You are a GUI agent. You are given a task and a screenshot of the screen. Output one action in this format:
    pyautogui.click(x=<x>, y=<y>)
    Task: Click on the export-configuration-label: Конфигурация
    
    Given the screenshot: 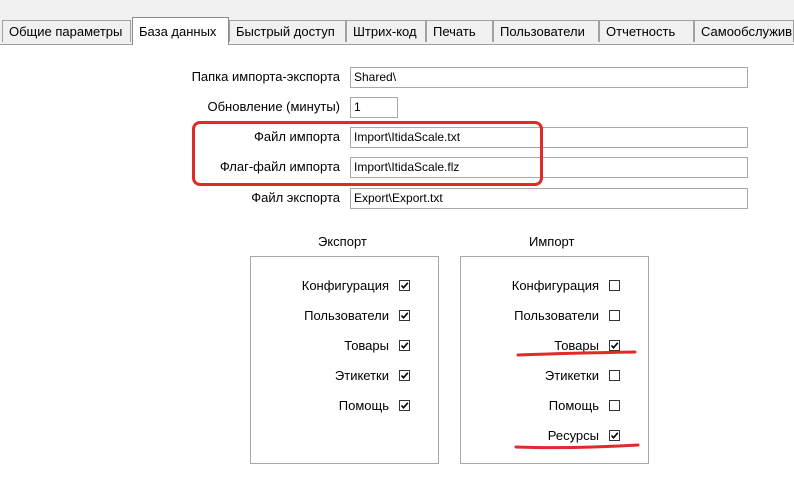 What is the action you would take?
    pyautogui.click(x=345, y=285)
    